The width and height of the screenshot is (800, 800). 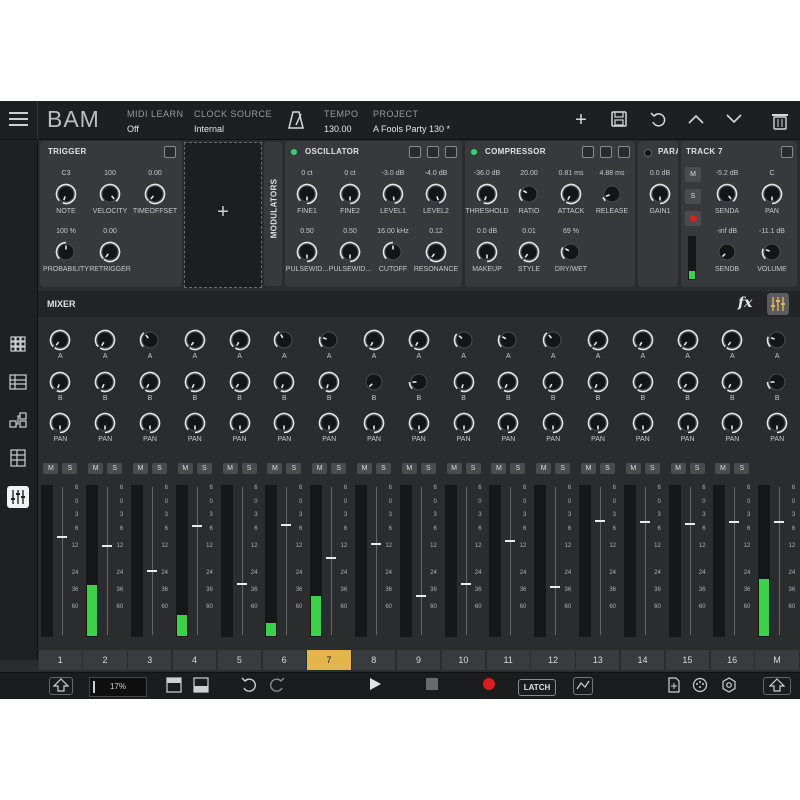 What do you see at coordinates (393, 194) in the screenshot?
I see `knob-level1` at bounding box center [393, 194].